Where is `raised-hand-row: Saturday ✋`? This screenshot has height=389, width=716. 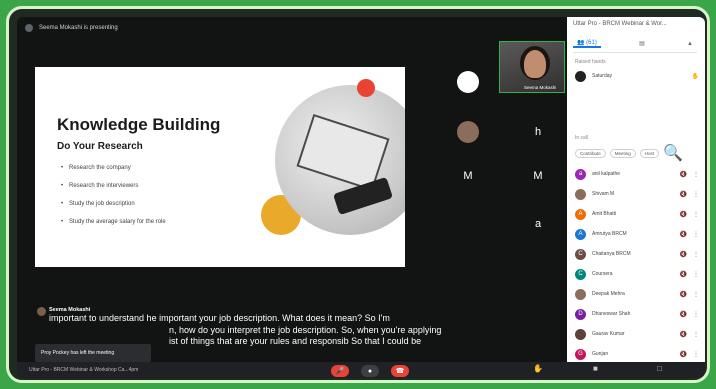
raised-hand-row: Saturday ✋ is located at coordinates (637, 76).